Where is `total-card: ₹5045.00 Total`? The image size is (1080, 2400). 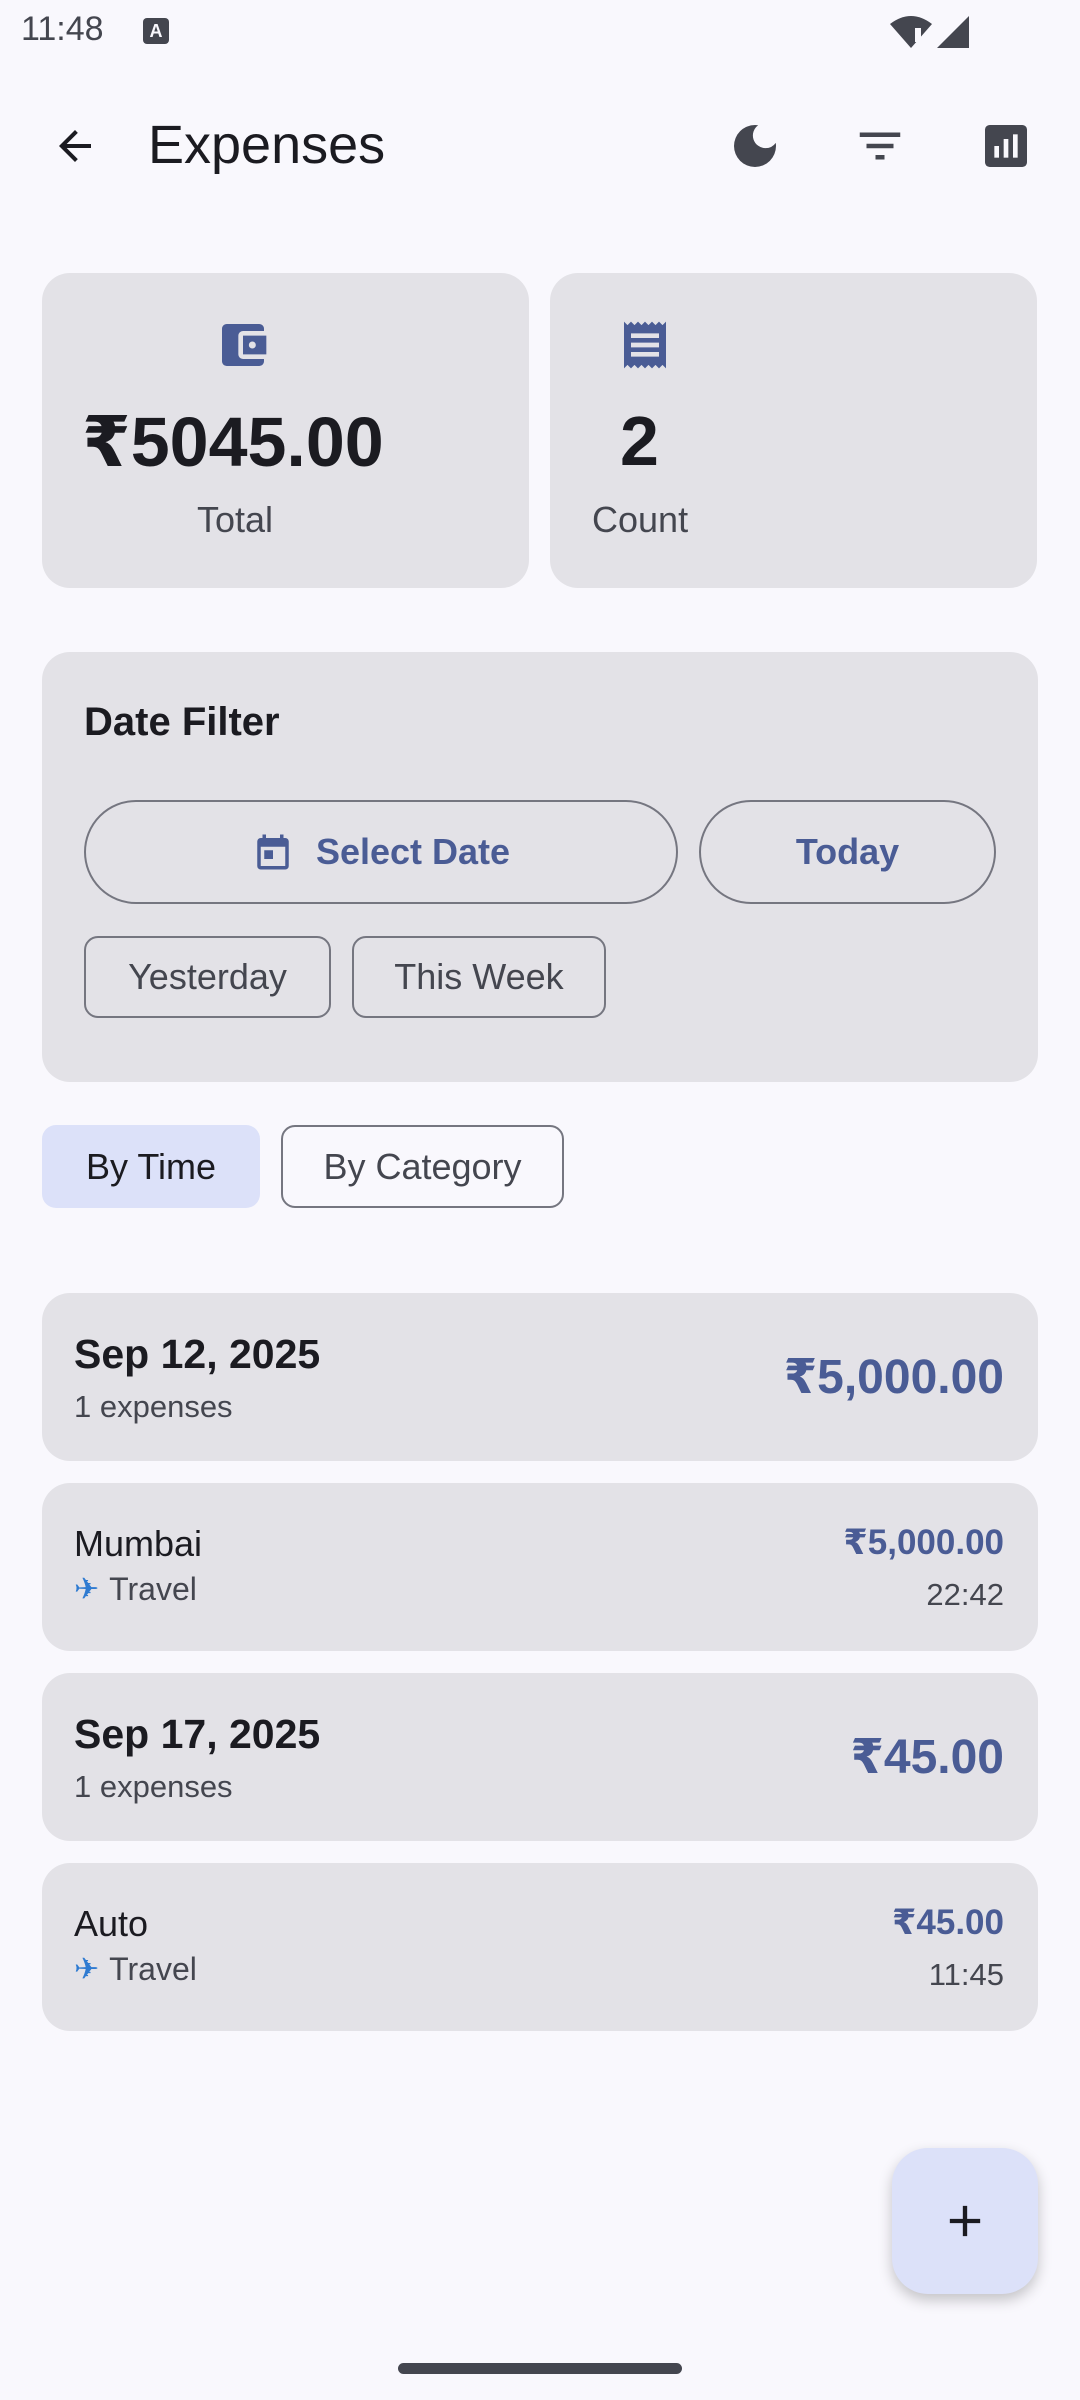 total-card: ₹5045.00 Total is located at coordinates (285, 430).